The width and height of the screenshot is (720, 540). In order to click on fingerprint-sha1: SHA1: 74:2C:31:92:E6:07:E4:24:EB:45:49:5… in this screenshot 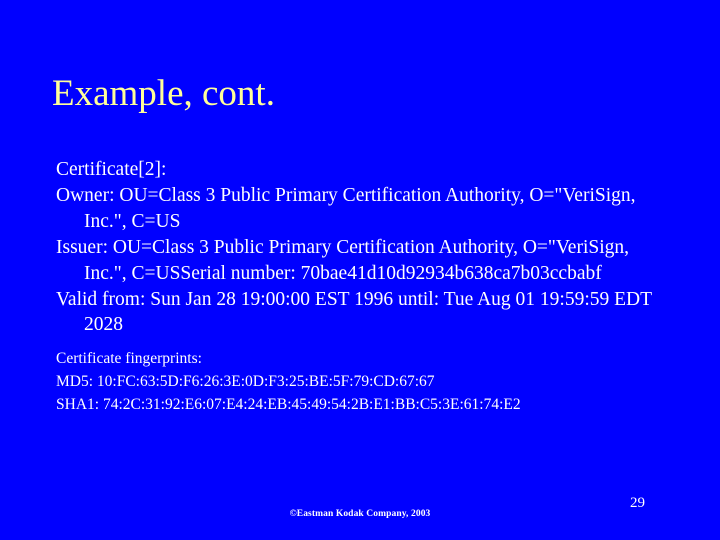, I will do `click(288, 404)`.